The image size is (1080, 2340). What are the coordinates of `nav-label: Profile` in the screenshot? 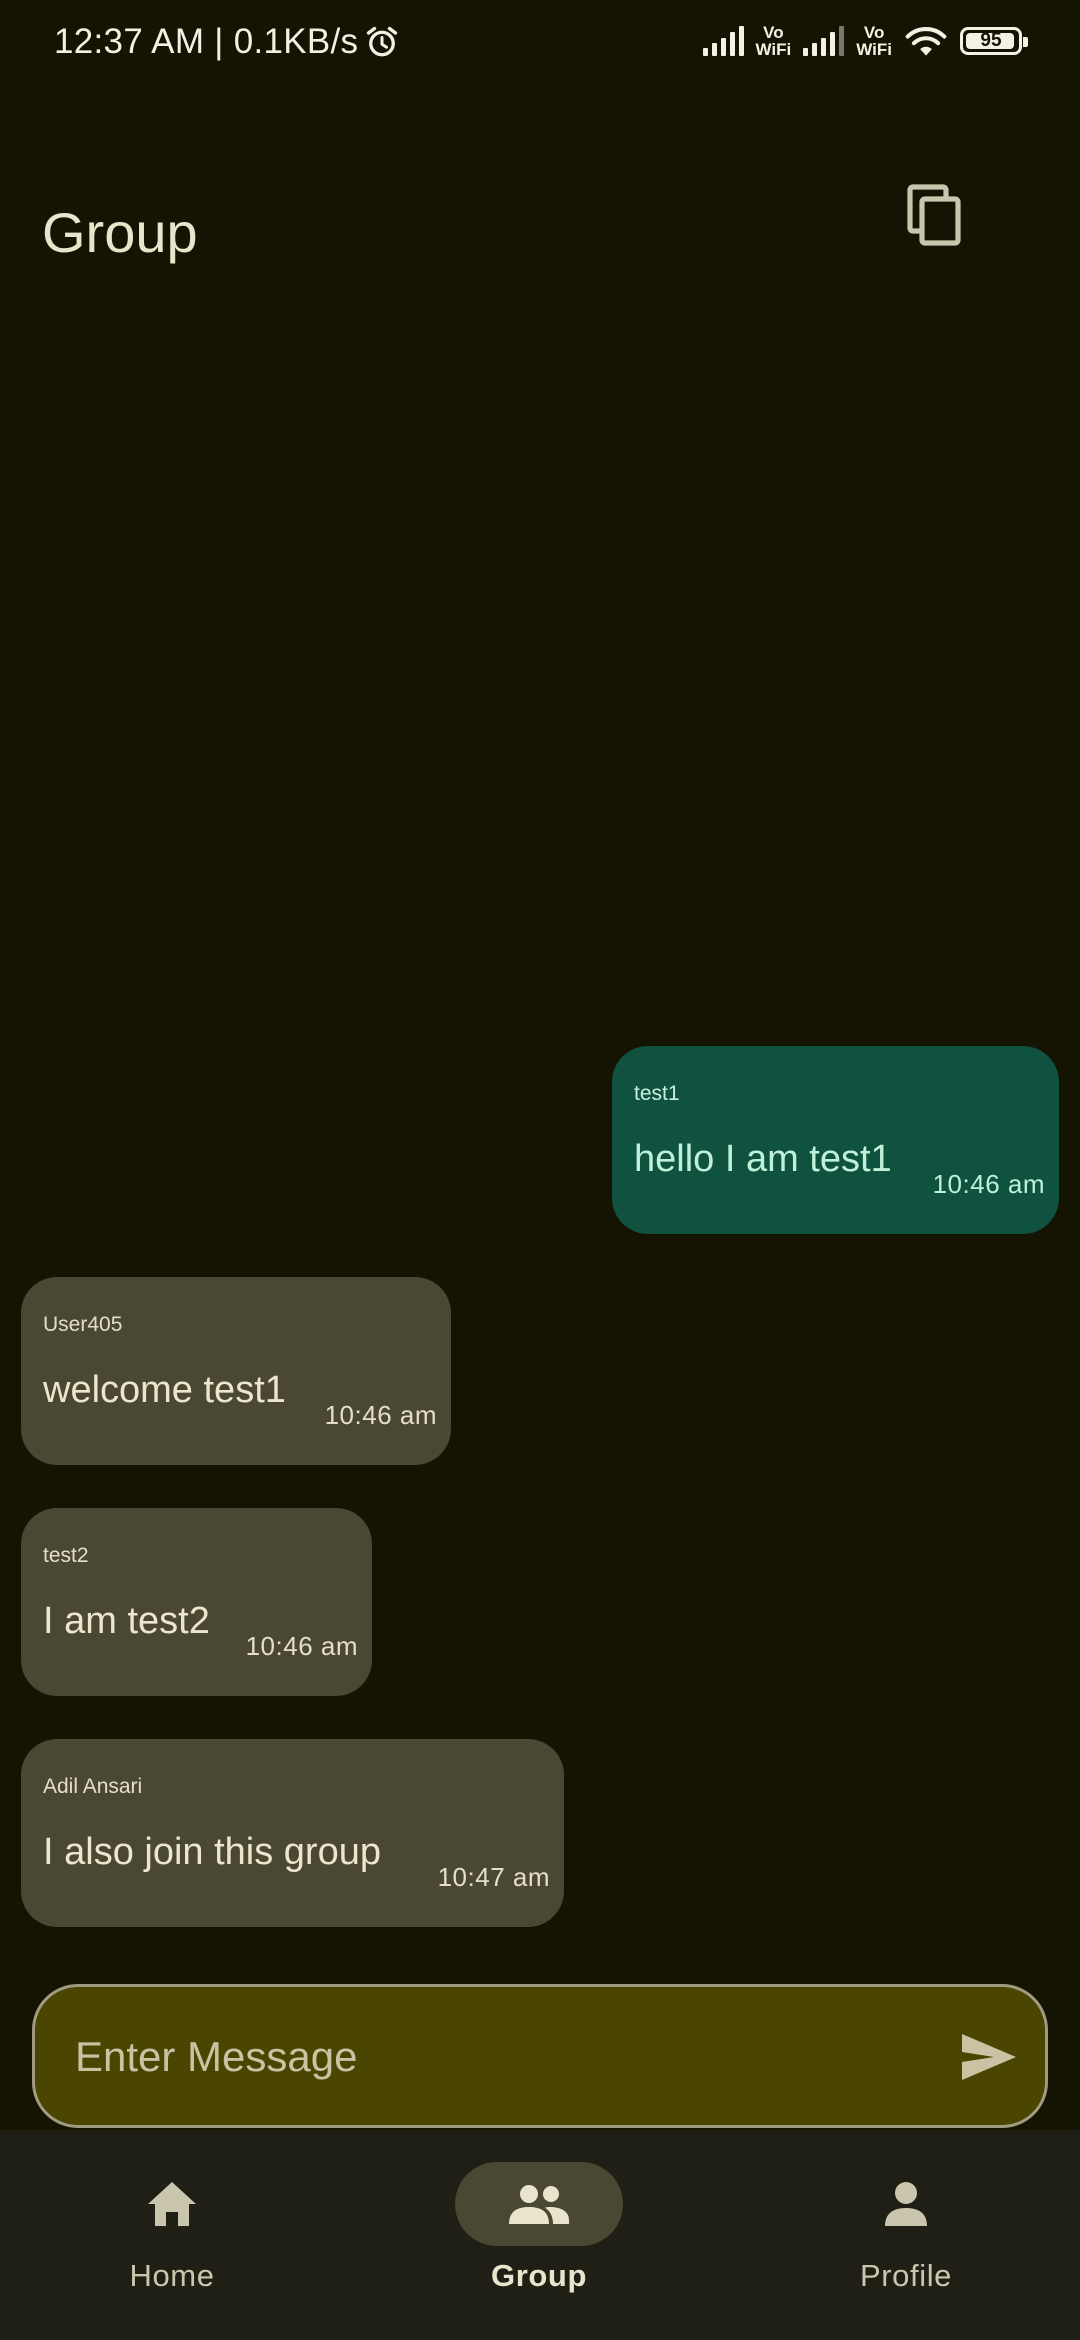 It's located at (906, 2275).